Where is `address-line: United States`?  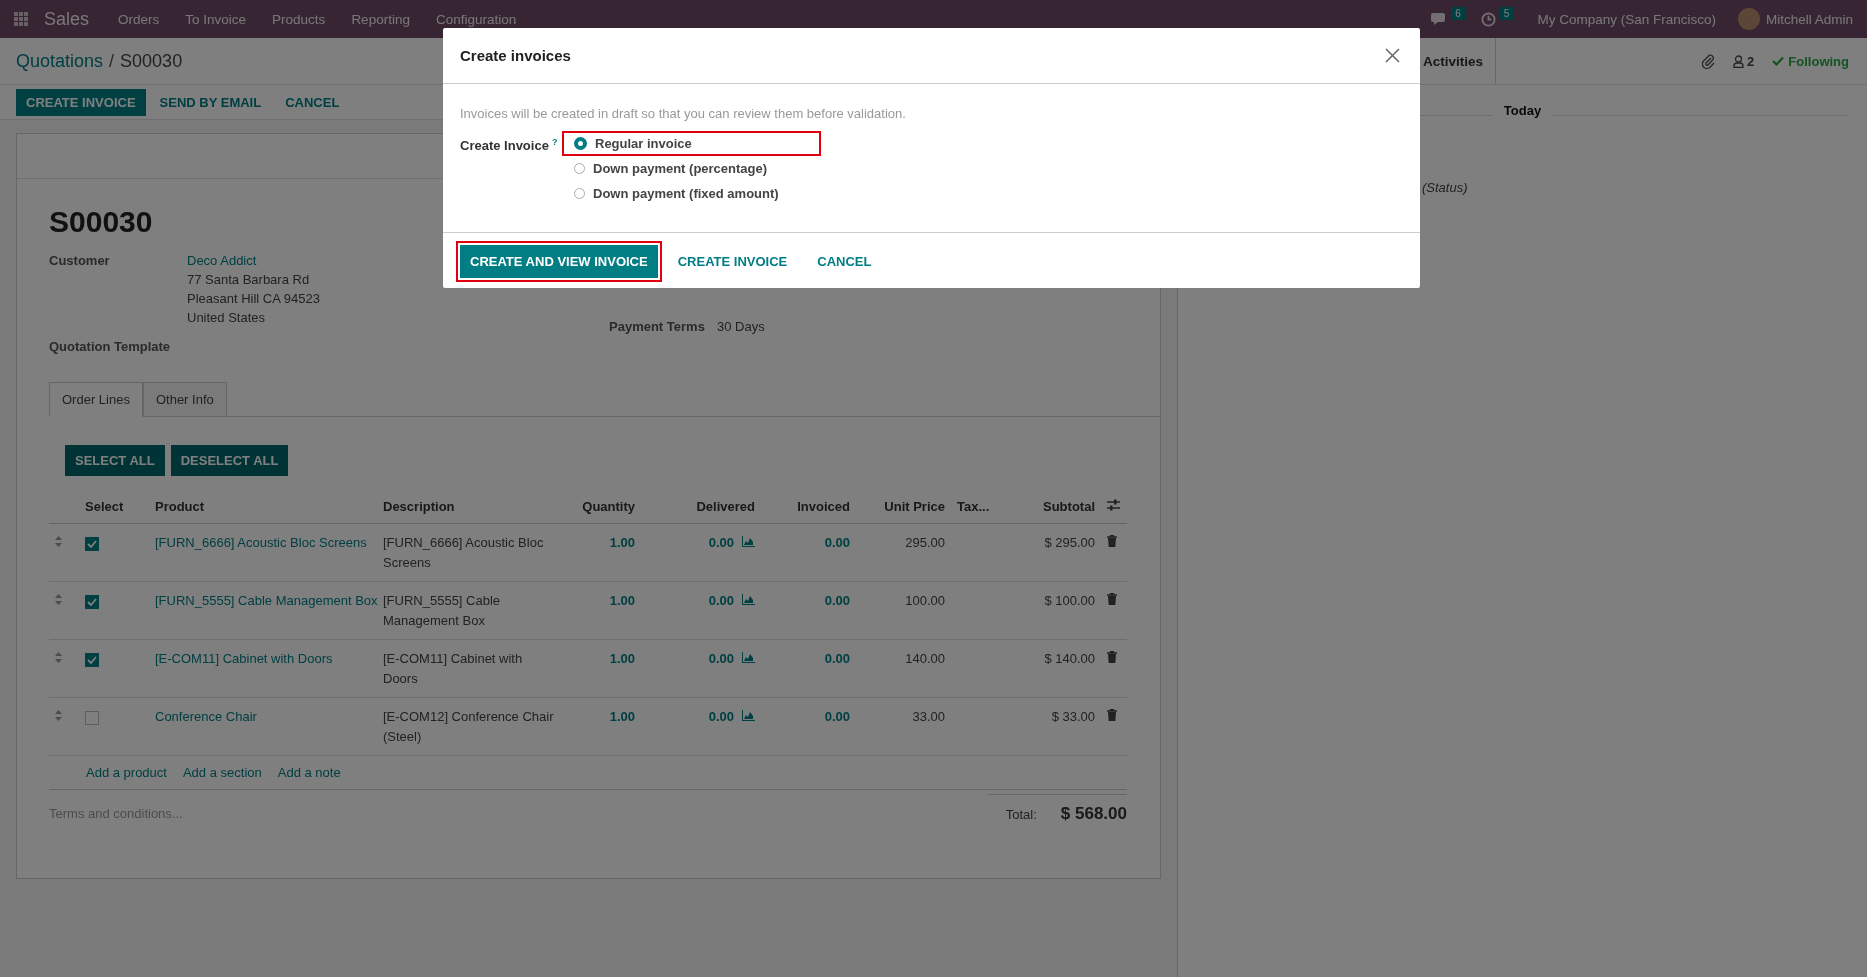
address-line: United States is located at coordinates (227, 317).